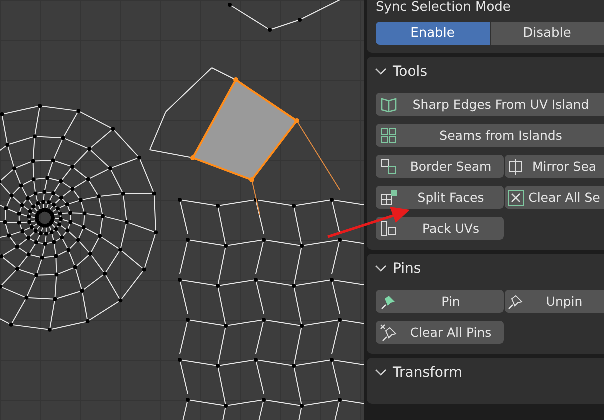 The width and height of the screenshot is (604, 420). What do you see at coordinates (389, 167) in the screenshot?
I see `squares-icon` at bounding box center [389, 167].